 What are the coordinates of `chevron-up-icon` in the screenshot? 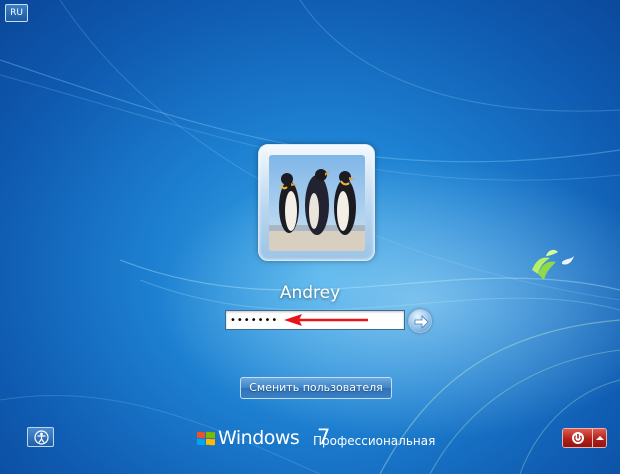 It's located at (600, 438).